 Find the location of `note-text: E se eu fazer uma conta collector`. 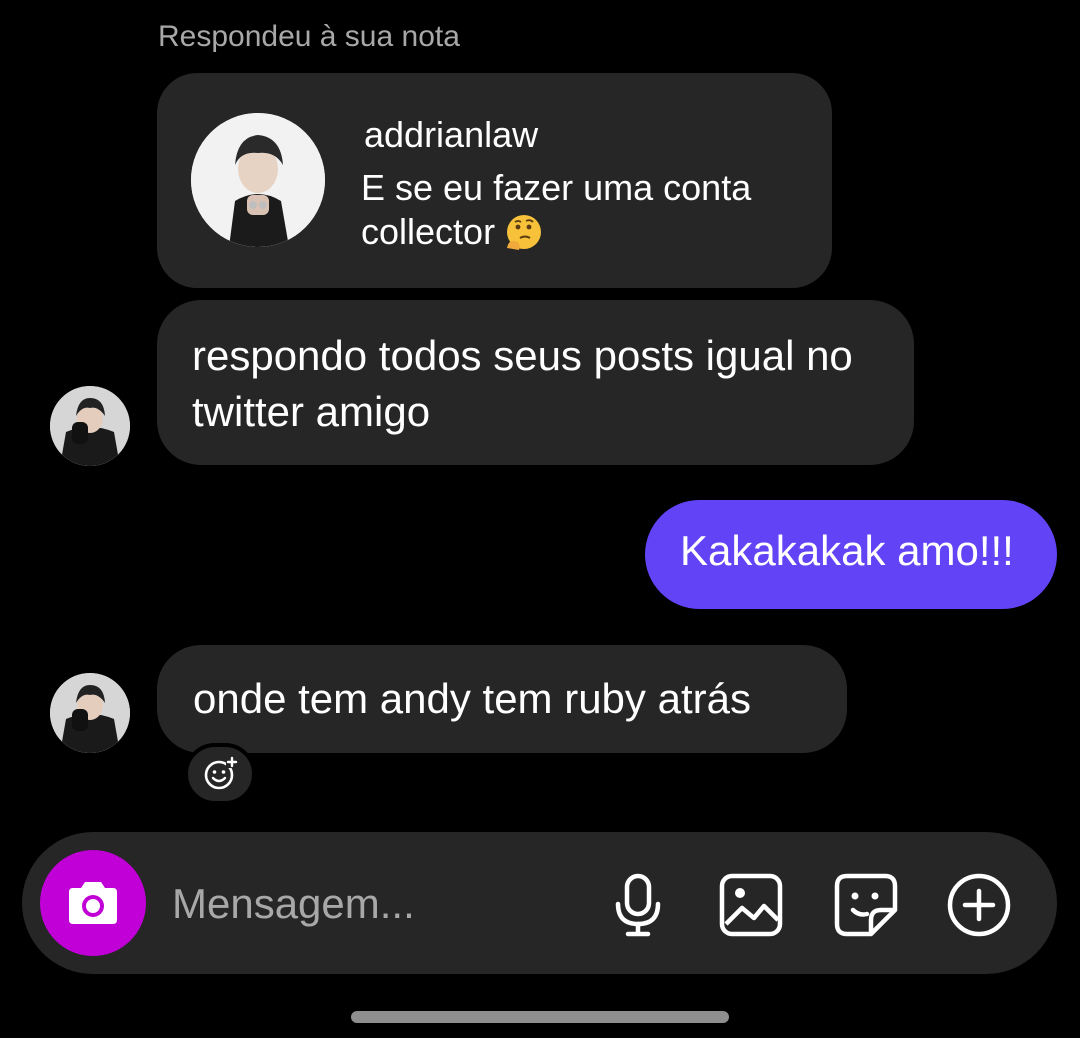

note-text: E se eu fazer uma conta collector is located at coordinates (586, 210).